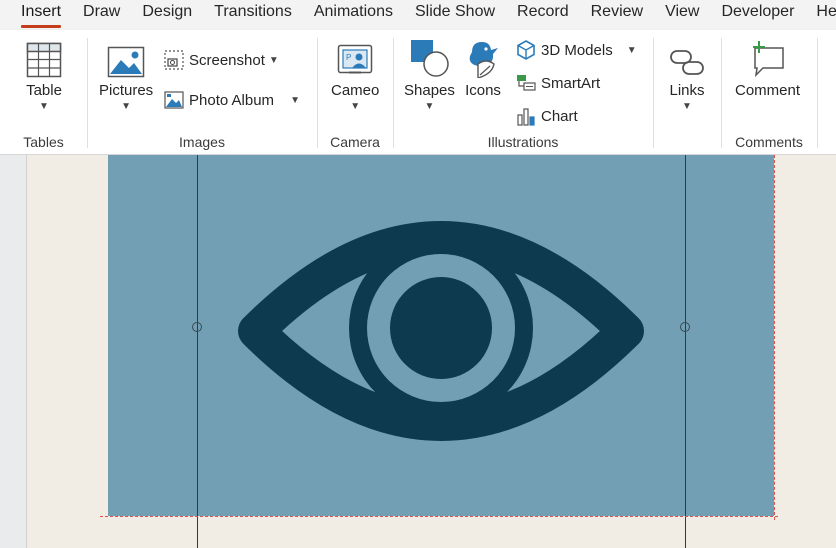 The image size is (836, 548). Describe the element at coordinates (455, 15) in the screenshot. I see `tab-slide-show: Slide Show` at that location.